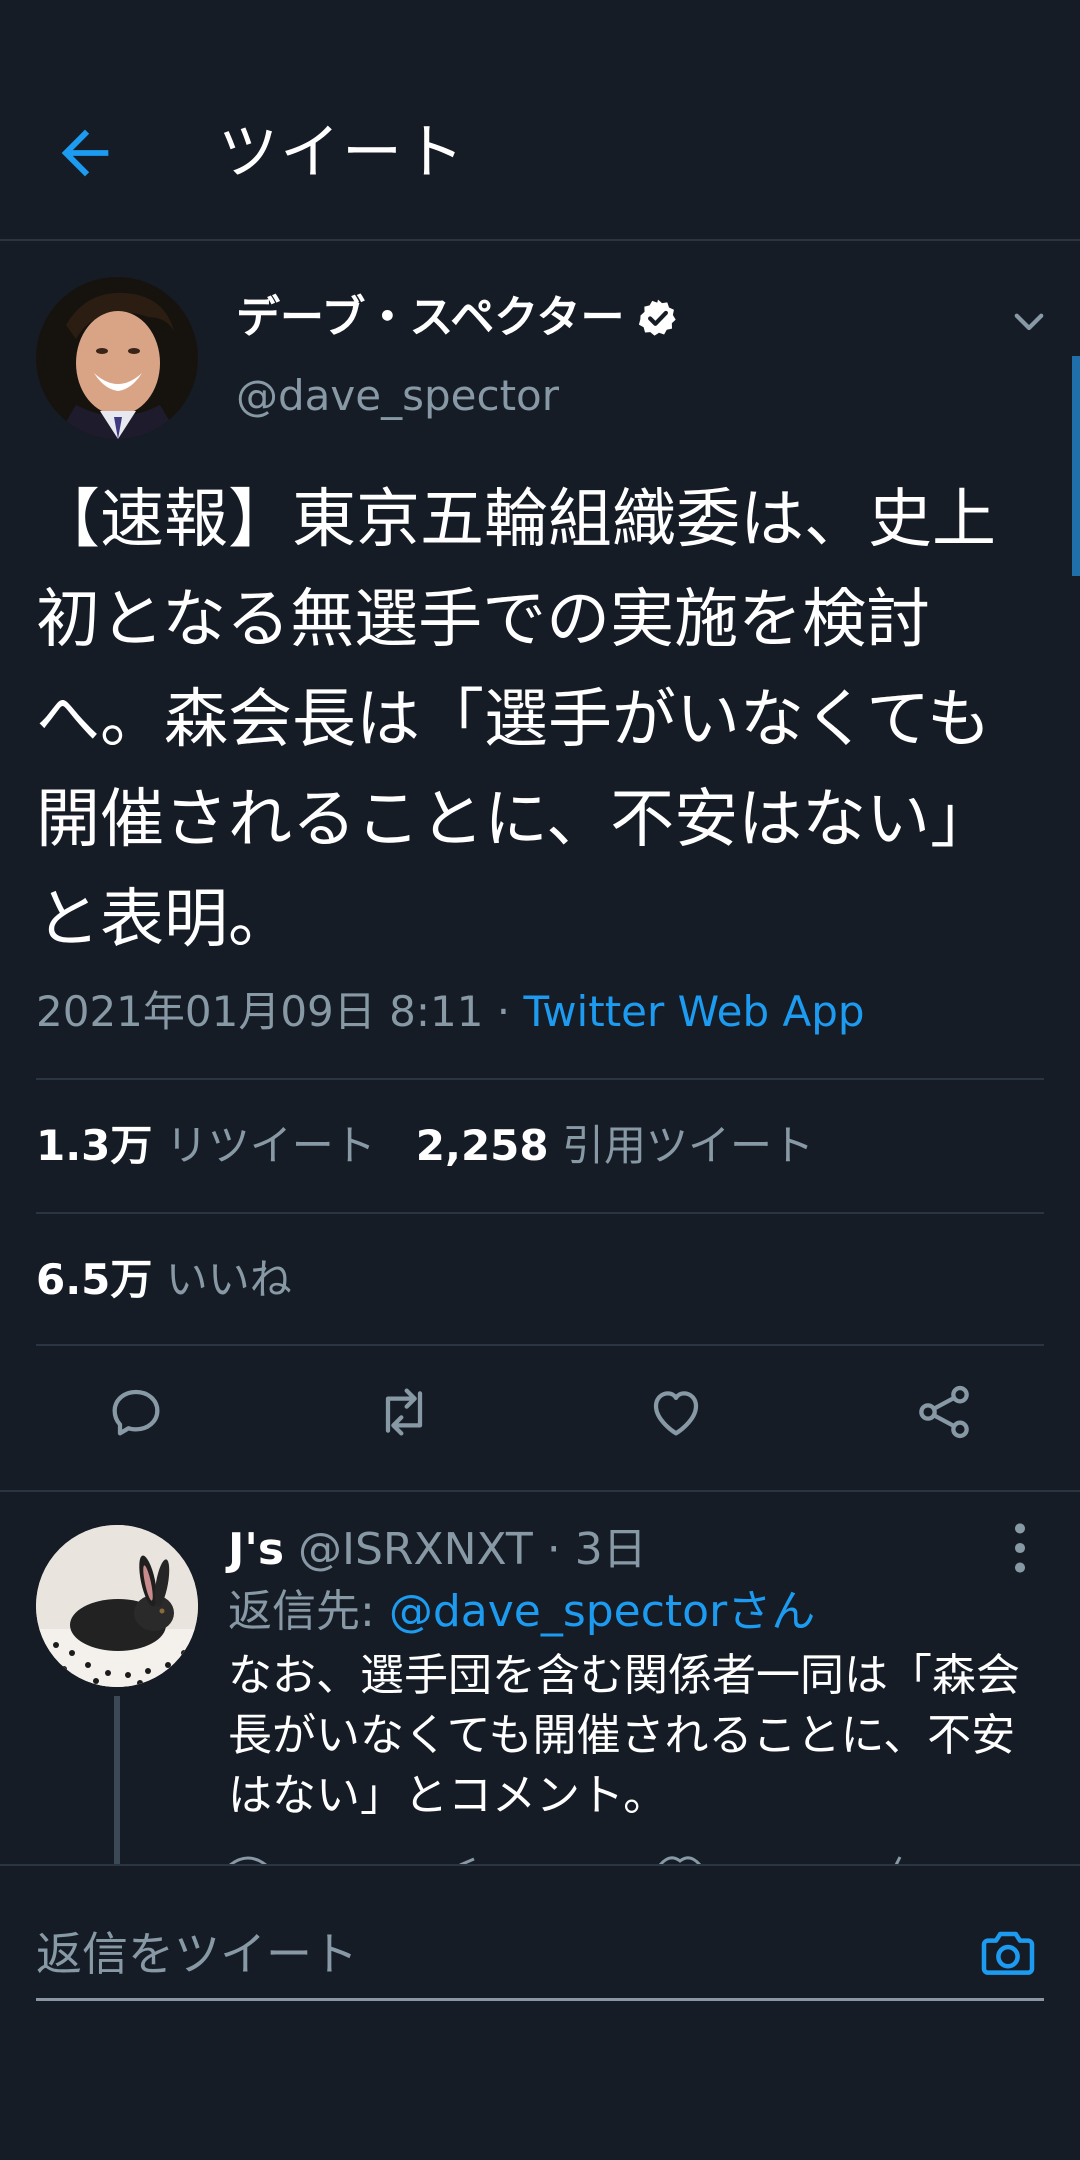 The image size is (1080, 2160). Describe the element at coordinates (117, 1781) in the screenshot. I see `thread-line` at that location.